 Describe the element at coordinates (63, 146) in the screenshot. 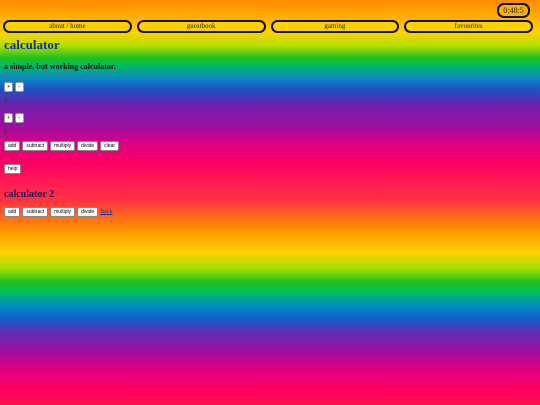

I see `multiply-button: multiply` at that location.